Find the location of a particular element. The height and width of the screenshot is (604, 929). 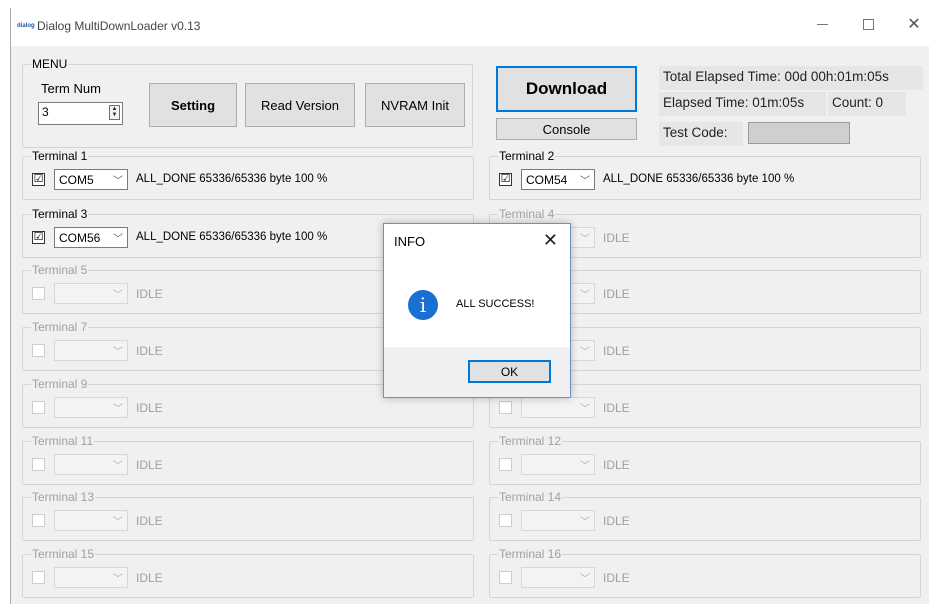

dialog-title: INFO is located at coordinates (410, 241).